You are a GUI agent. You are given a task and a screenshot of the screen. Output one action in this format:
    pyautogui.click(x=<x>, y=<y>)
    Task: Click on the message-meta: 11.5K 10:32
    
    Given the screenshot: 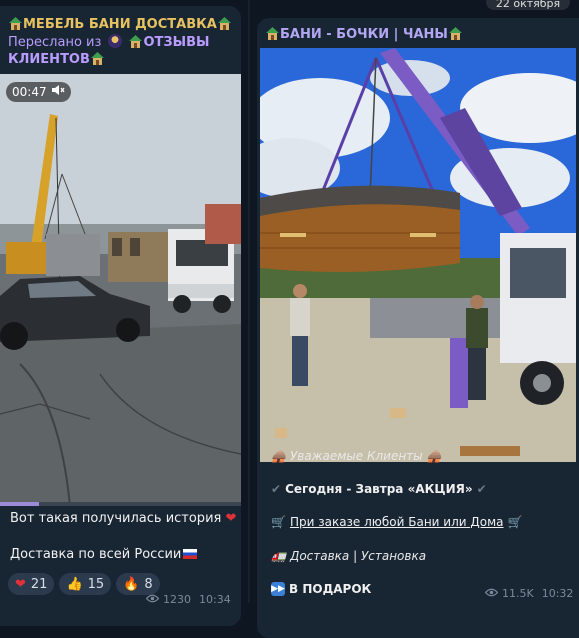 What is the action you would take?
    pyautogui.click(x=529, y=593)
    